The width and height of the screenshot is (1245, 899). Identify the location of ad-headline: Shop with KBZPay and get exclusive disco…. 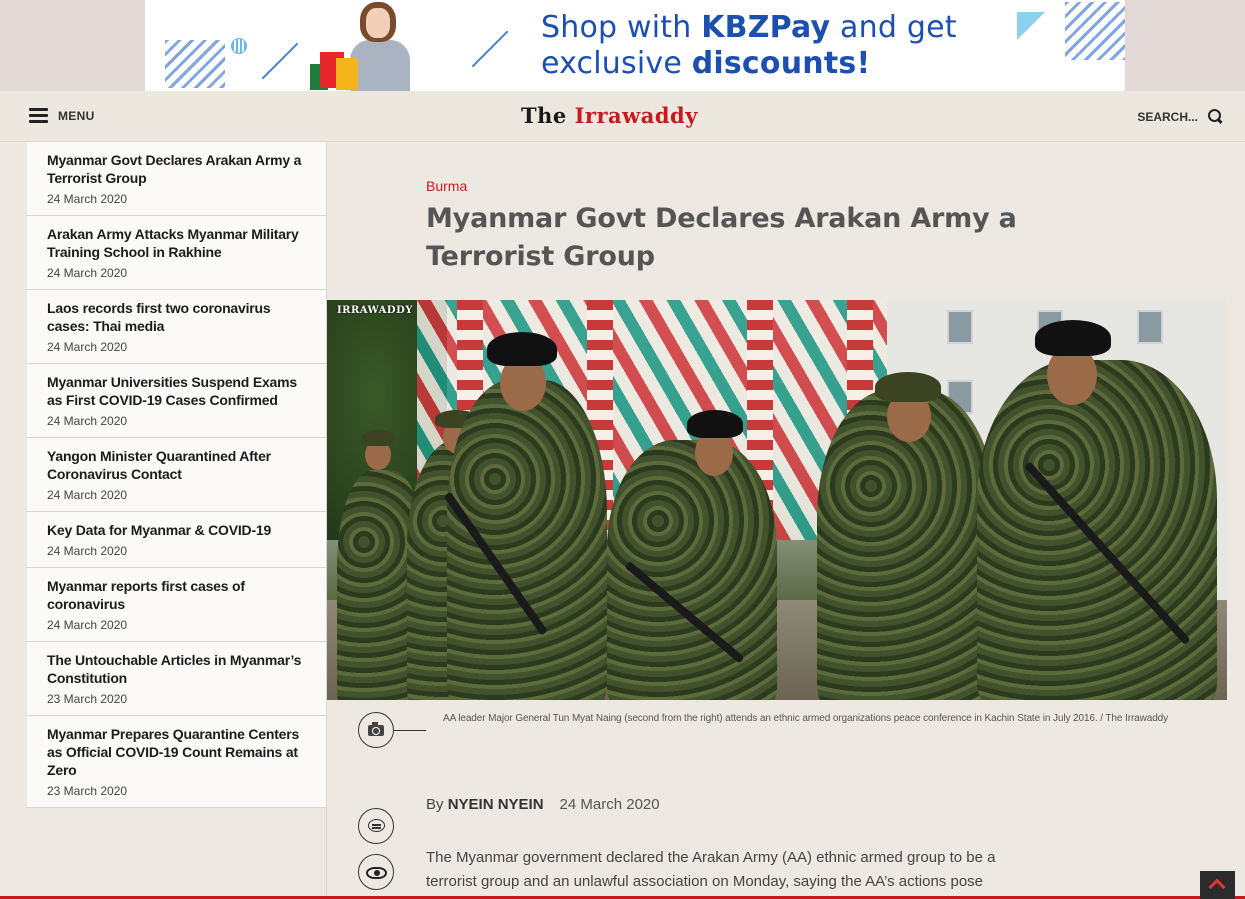
(749, 45).